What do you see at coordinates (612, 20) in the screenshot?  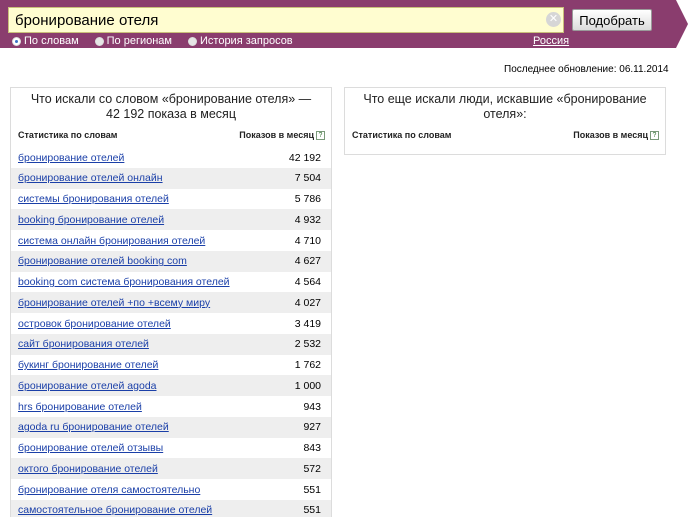 I see `submit-button: Подобрать` at bounding box center [612, 20].